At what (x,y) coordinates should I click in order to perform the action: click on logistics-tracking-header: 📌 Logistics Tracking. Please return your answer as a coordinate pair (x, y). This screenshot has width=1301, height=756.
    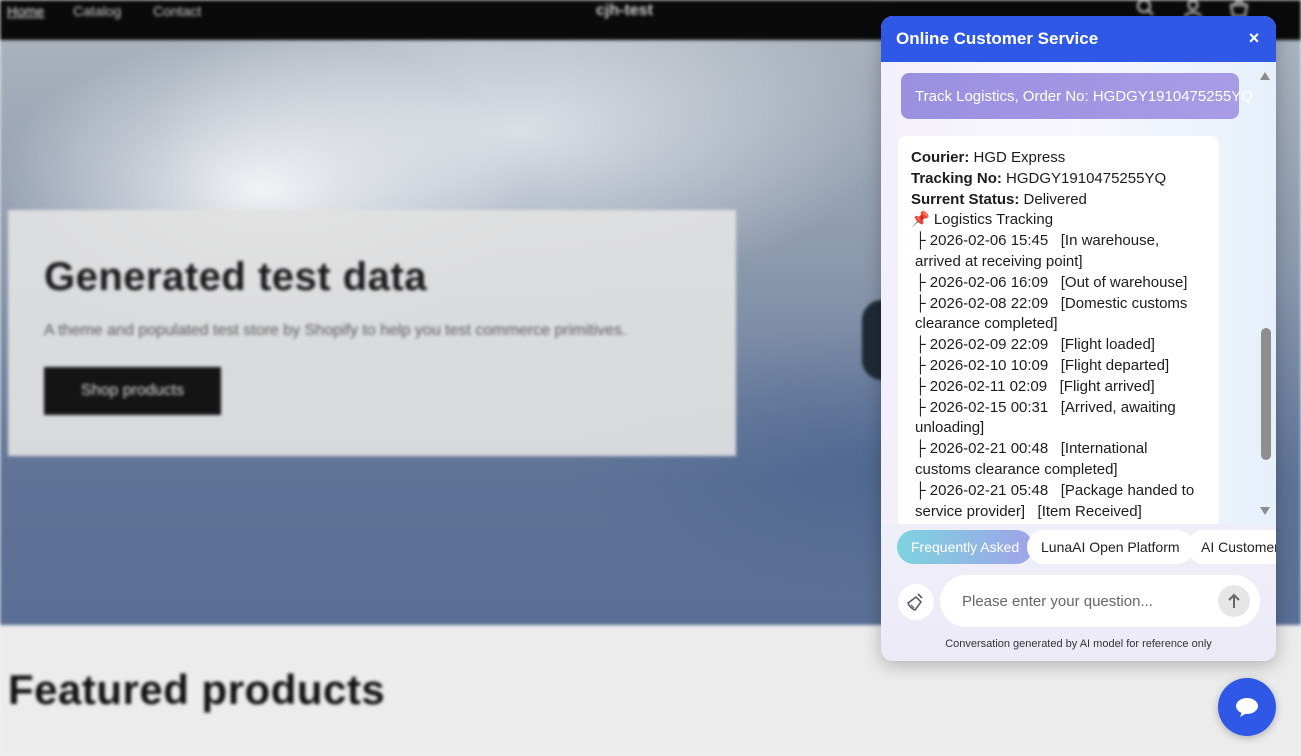
    Looking at the image, I should click on (982, 220).